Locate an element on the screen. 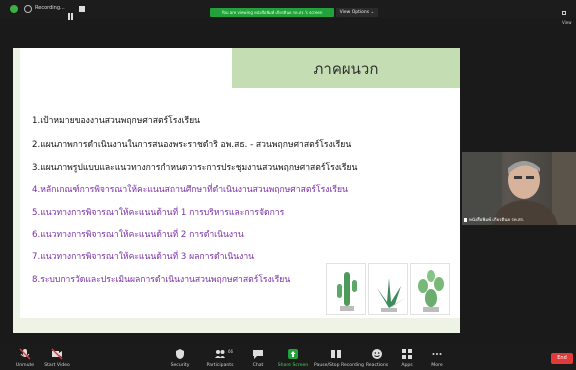 The height and width of the screenshot is (370, 576). pause-stop-recording-button: Pause/Stop Recording is located at coordinates (339, 358).